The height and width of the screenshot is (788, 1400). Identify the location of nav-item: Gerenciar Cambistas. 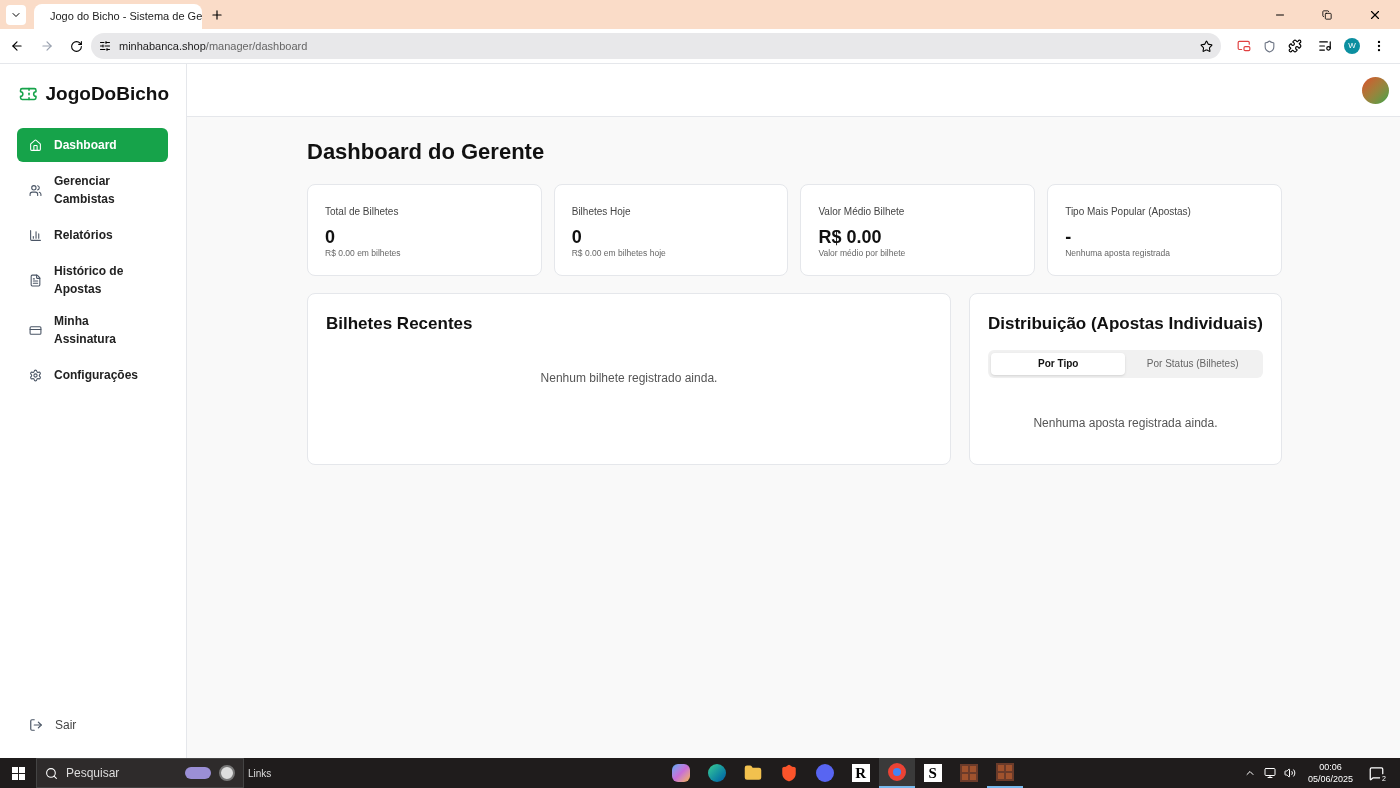
(92, 190).